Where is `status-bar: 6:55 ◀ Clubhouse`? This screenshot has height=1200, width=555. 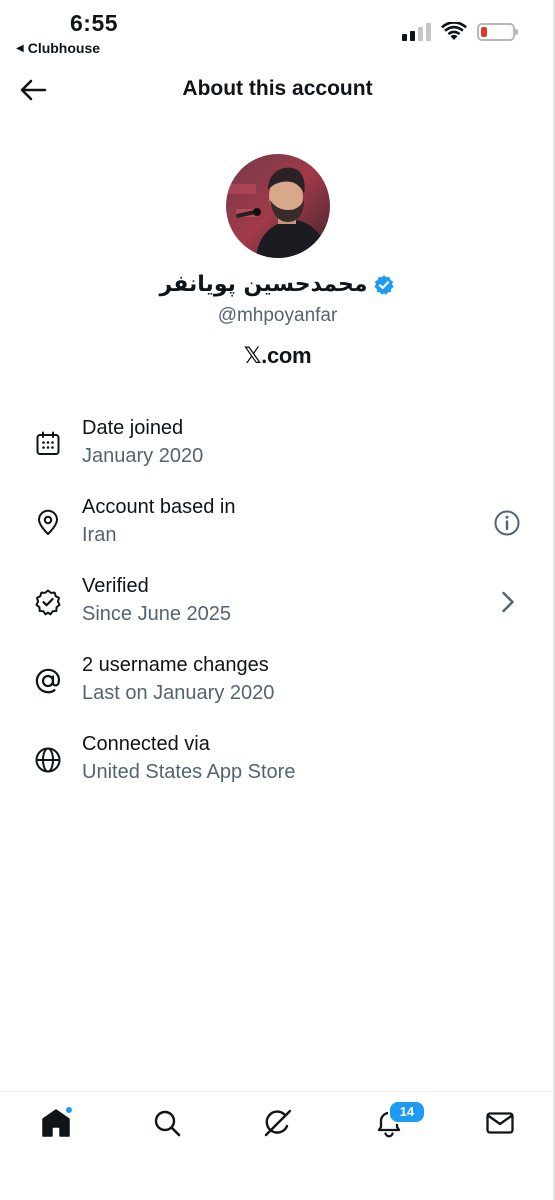 status-bar: 6:55 ◀ Clubhouse is located at coordinates (277, 31).